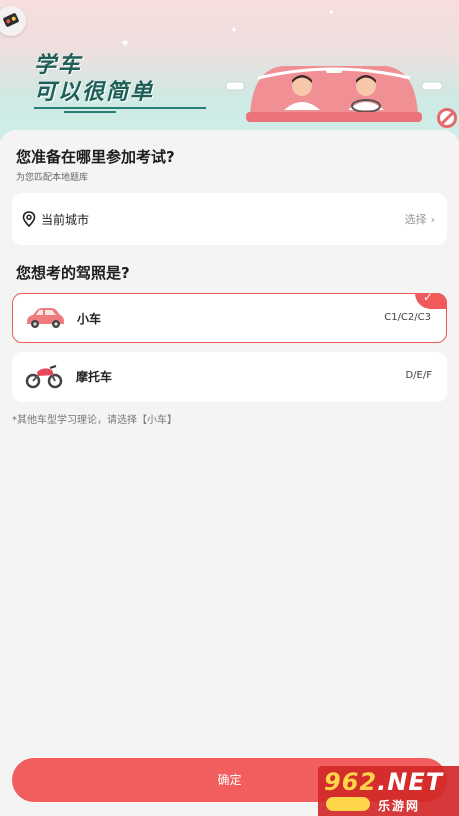 Image resolution: width=459 pixels, height=816 pixels. I want to click on location-pin-icon, so click(29, 219).